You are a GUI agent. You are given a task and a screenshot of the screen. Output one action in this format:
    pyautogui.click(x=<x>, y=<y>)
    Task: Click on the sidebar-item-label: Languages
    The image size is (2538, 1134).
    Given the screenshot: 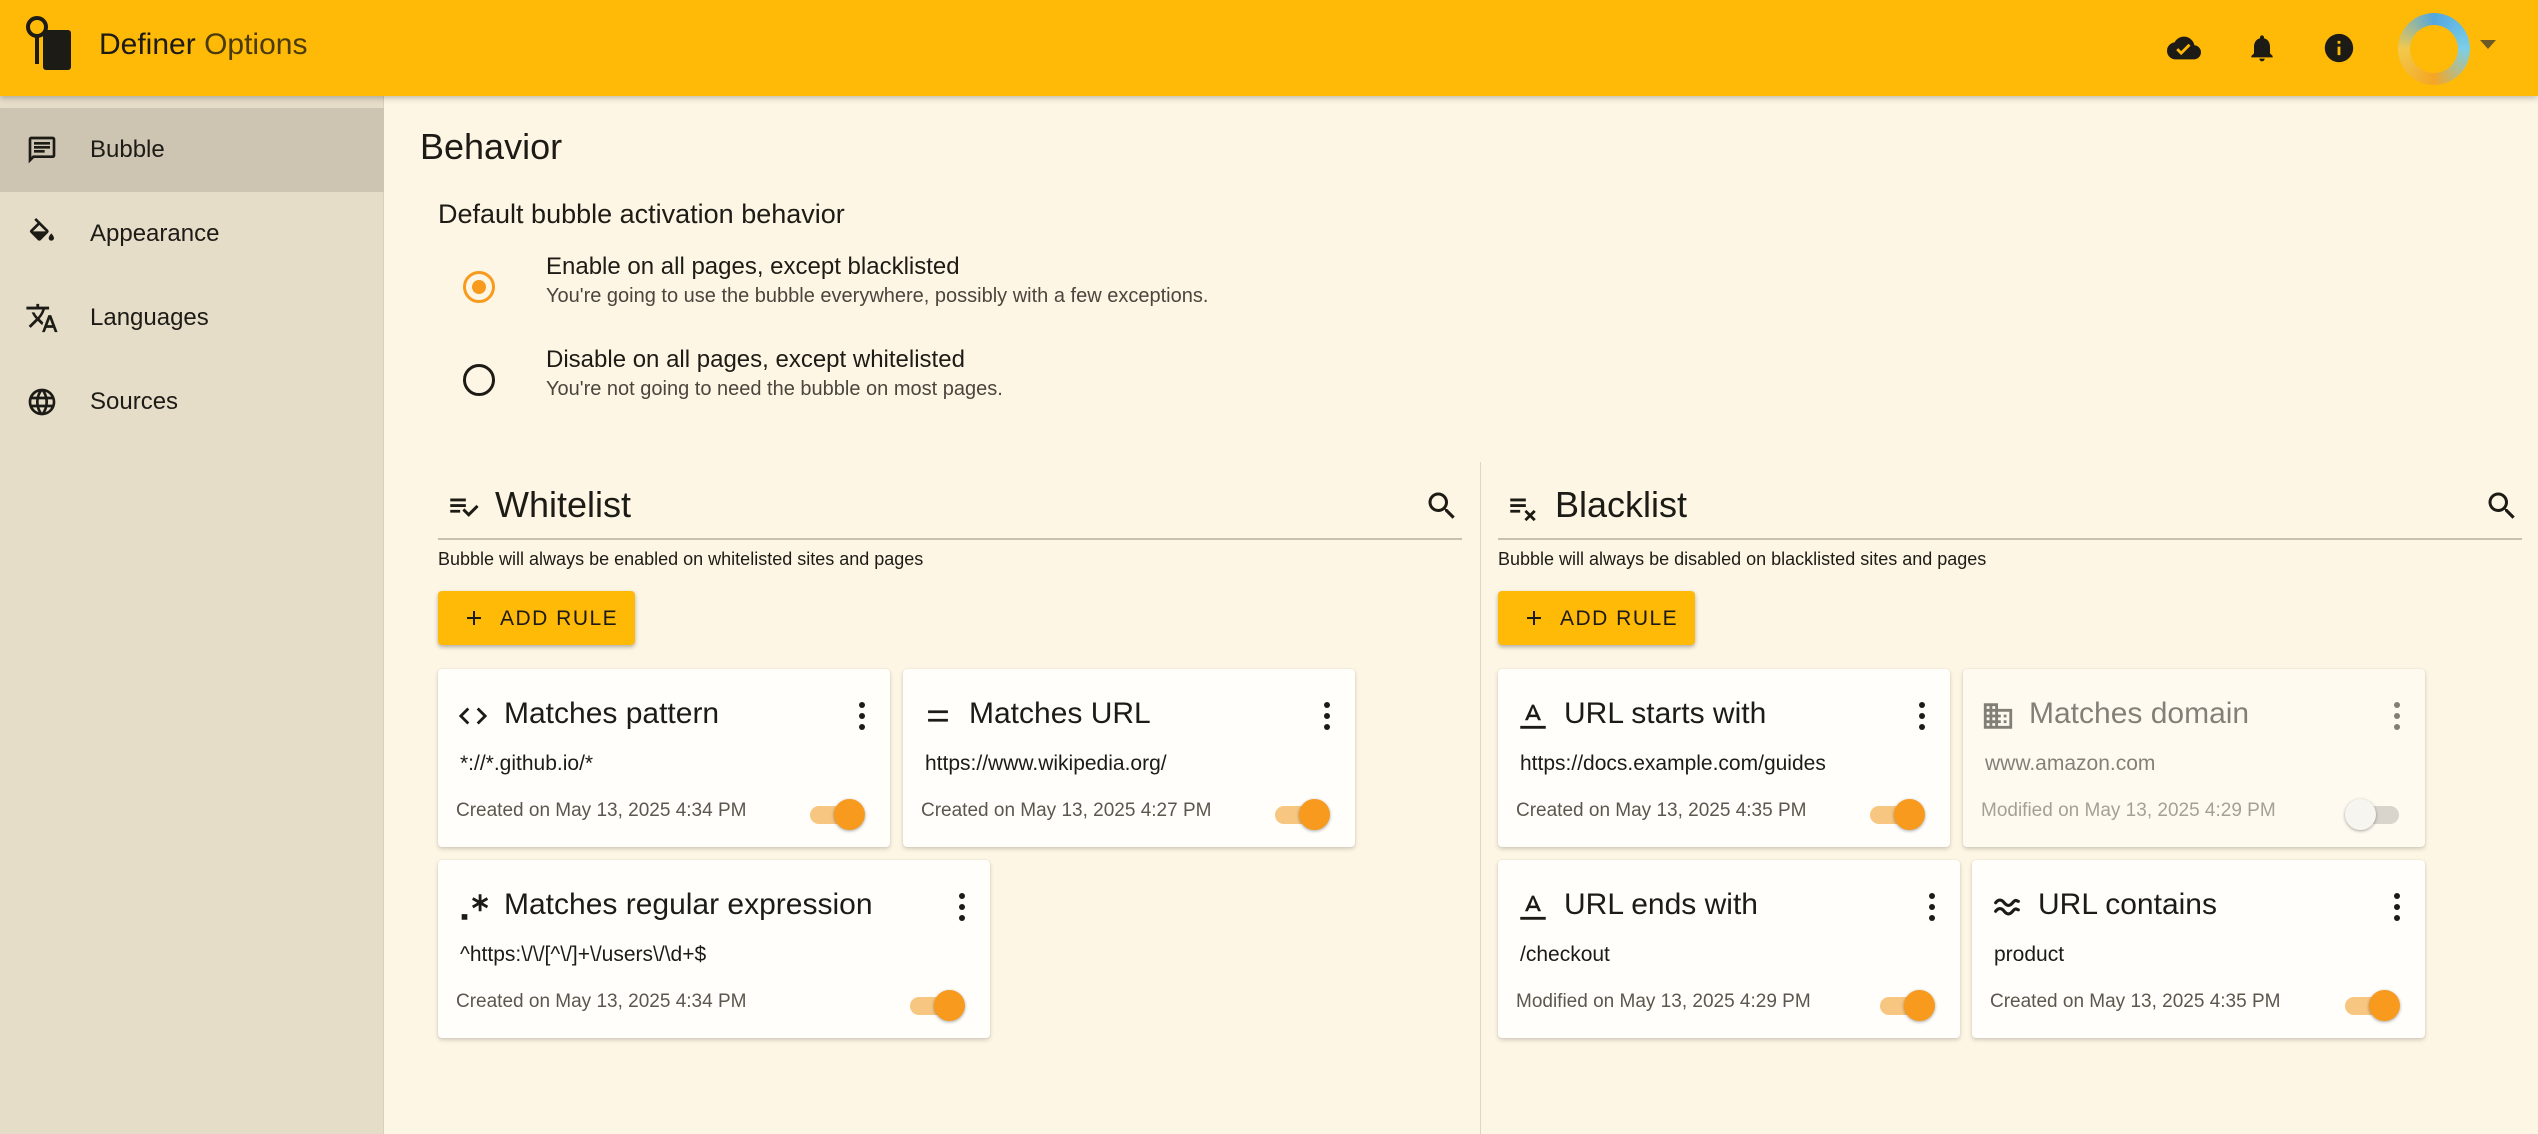 What is the action you would take?
    pyautogui.click(x=149, y=317)
    